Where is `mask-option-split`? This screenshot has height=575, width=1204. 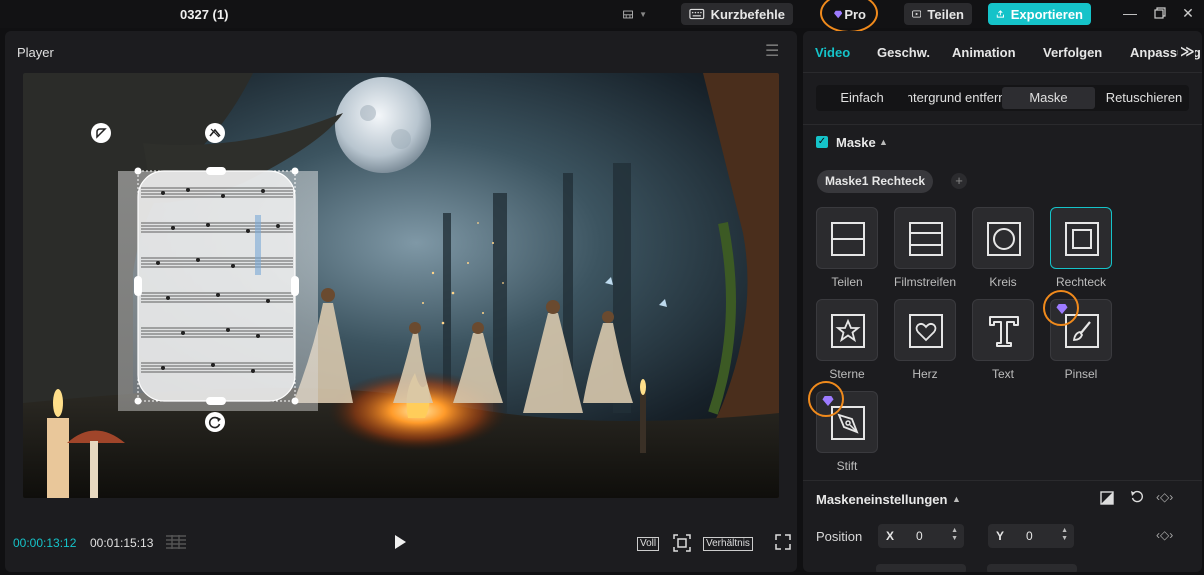 mask-option-split is located at coordinates (847, 238).